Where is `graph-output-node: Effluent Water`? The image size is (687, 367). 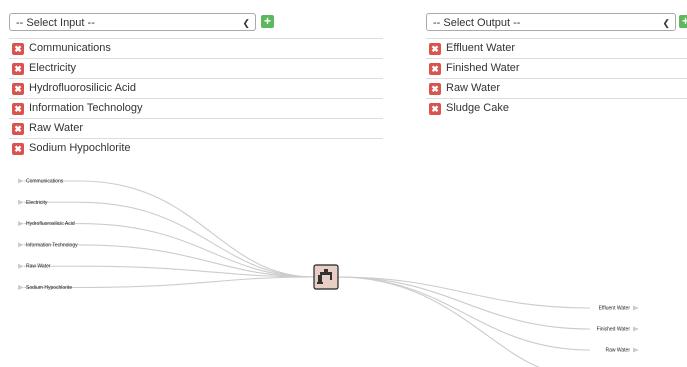 graph-output-node: Effluent Water is located at coordinates (619, 308).